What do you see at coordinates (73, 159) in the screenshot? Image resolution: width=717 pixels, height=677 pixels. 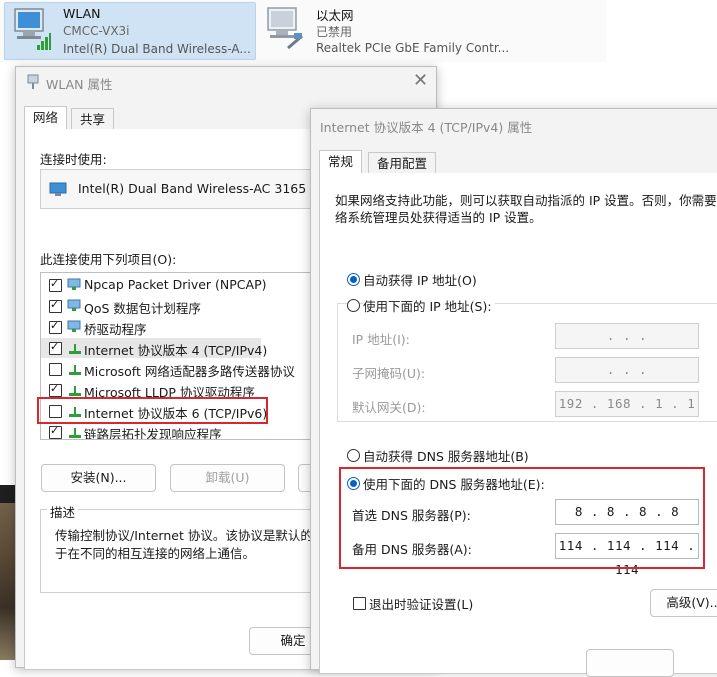 I see `connect-using-label: 连接时使用:` at bounding box center [73, 159].